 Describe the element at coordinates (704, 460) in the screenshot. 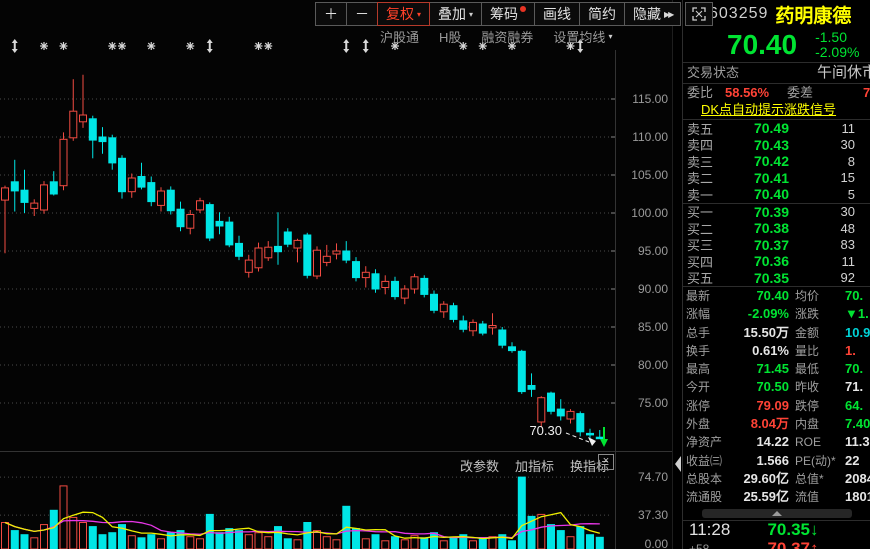

I see `stat-label: 收益㈢` at that location.